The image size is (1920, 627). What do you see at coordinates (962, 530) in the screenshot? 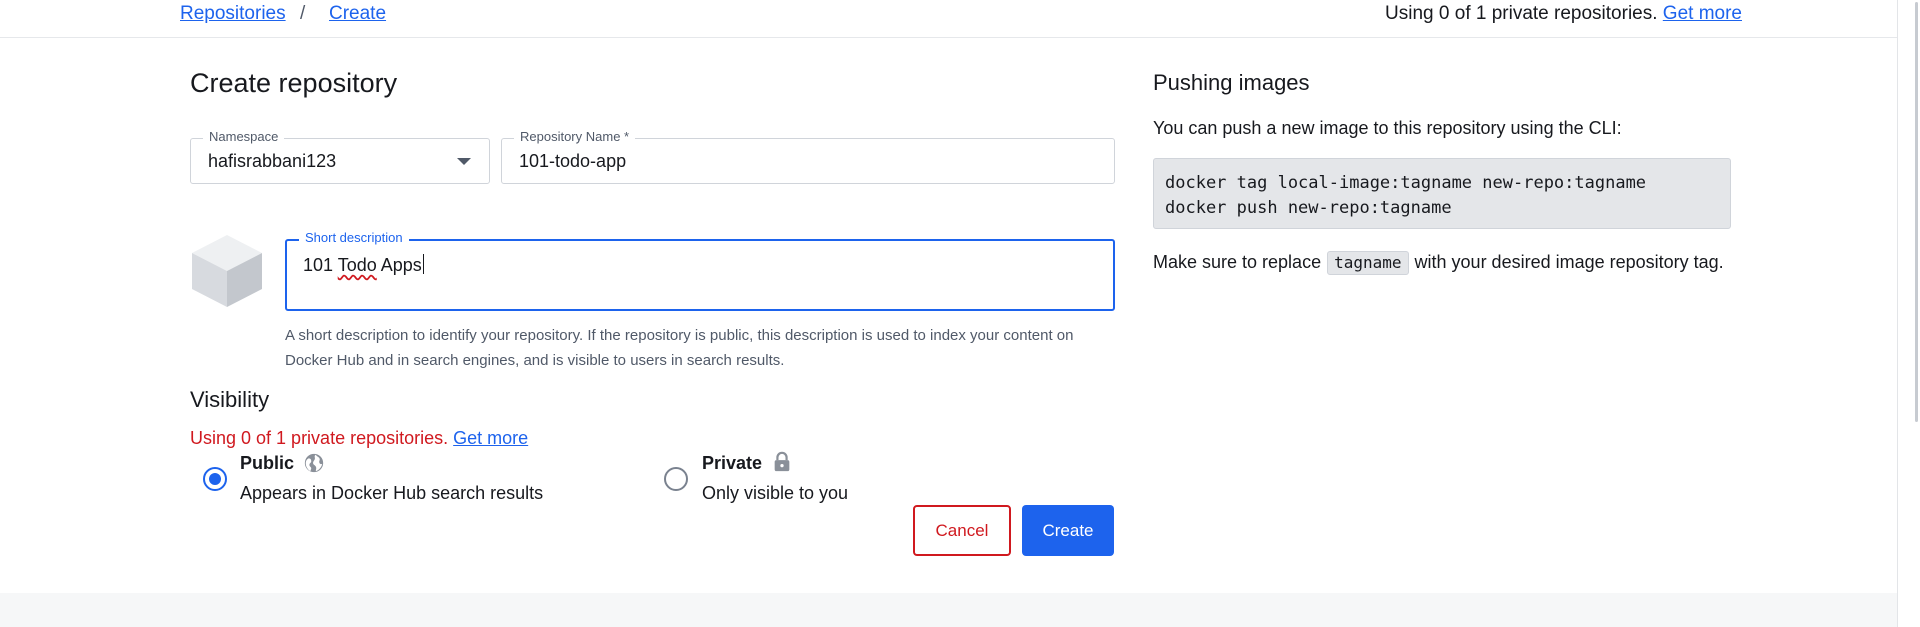
I see `cancel-button: Cancel` at bounding box center [962, 530].